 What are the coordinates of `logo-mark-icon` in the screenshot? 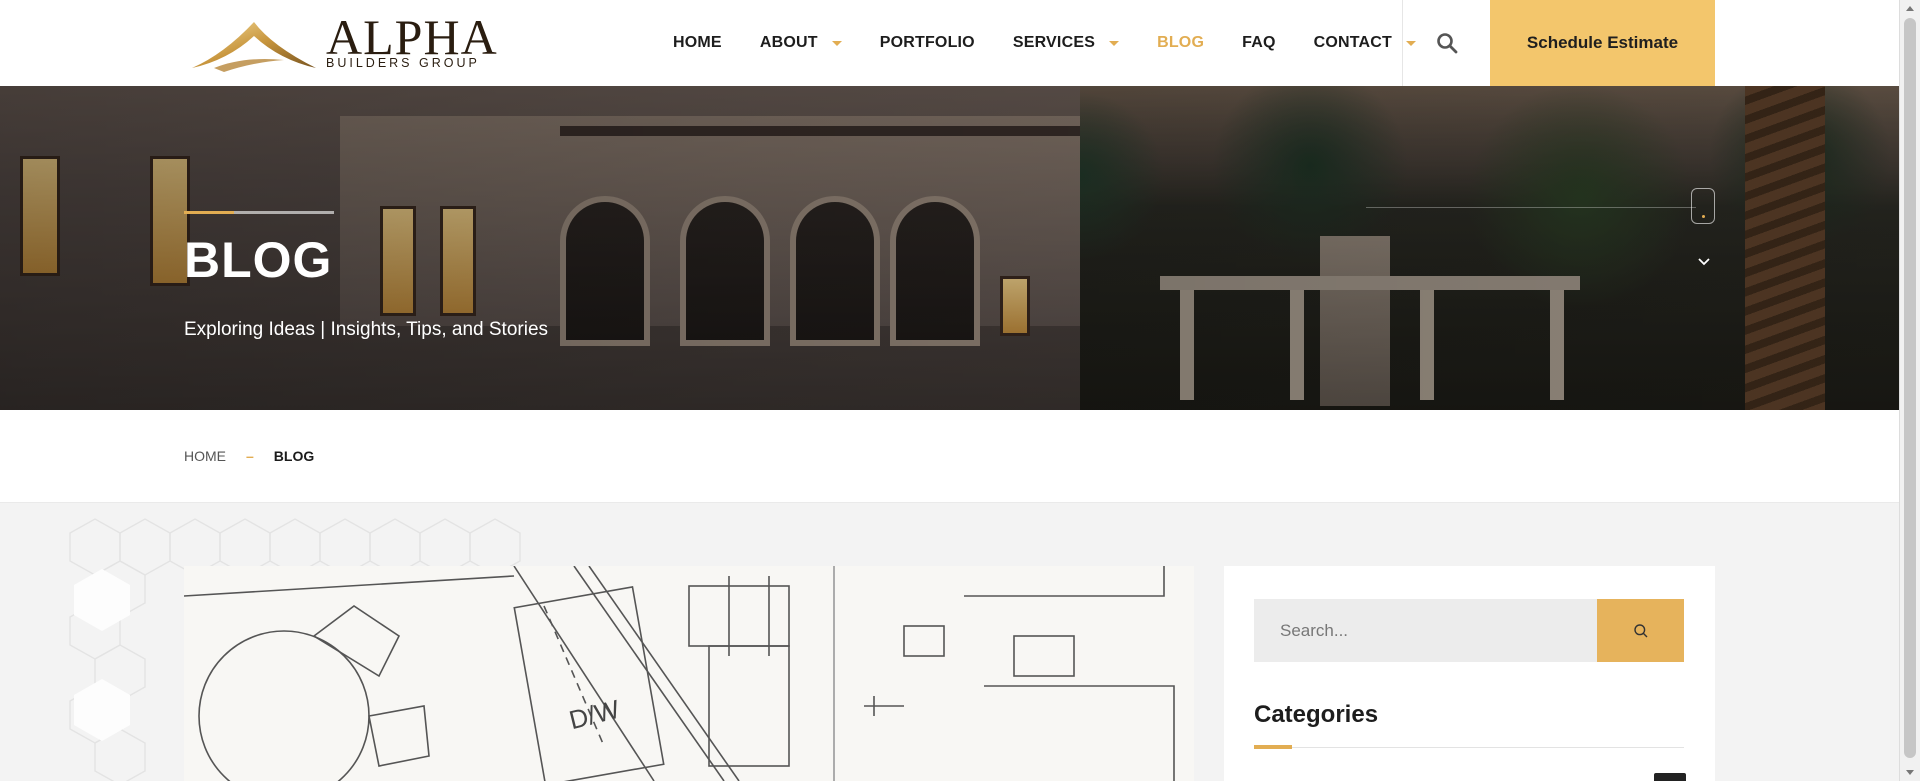 It's located at (254, 47).